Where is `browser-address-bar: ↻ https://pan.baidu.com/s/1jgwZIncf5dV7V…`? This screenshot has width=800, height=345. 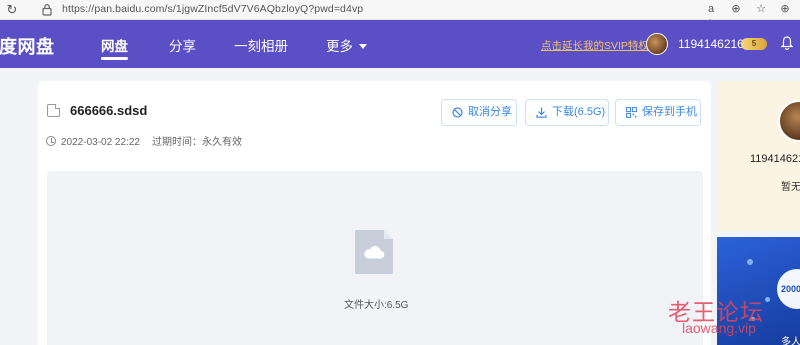 browser-address-bar: ↻ https://pan.baidu.com/s/1jgwZIncf5dV7V… is located at coordinates (400, 15).